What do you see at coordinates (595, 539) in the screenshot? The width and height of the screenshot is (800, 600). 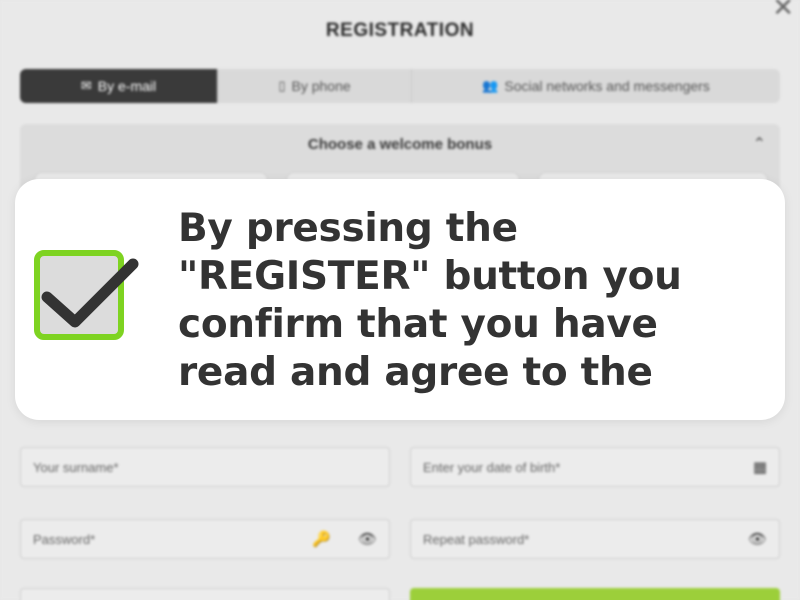 I see `repeat-password-field: Repeat password* 👁` at bounding box center [595, 539].